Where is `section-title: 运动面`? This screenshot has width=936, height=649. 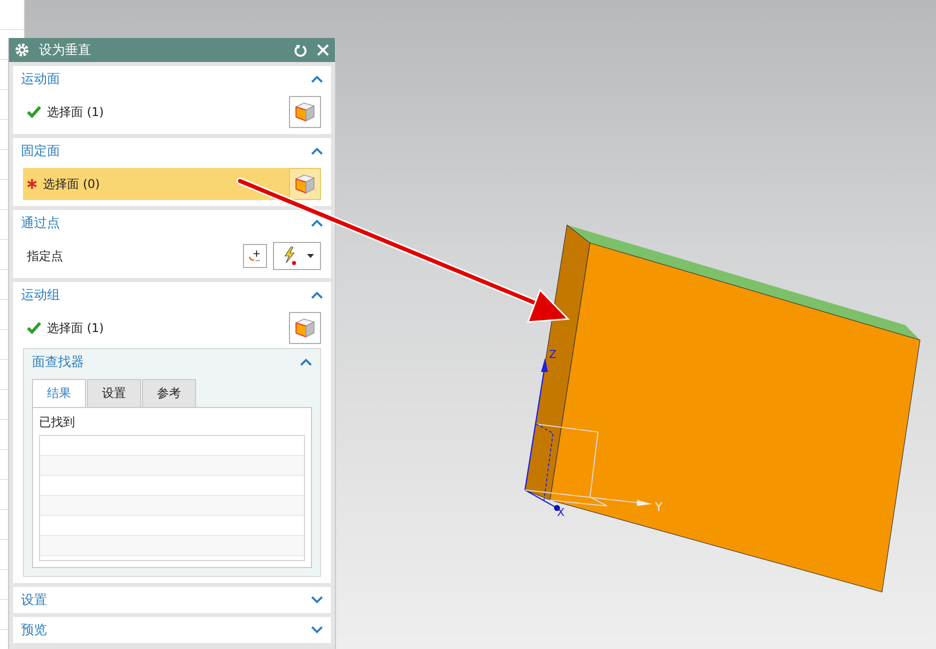 section-title: 运动面 is located at coordinates (40, 79).